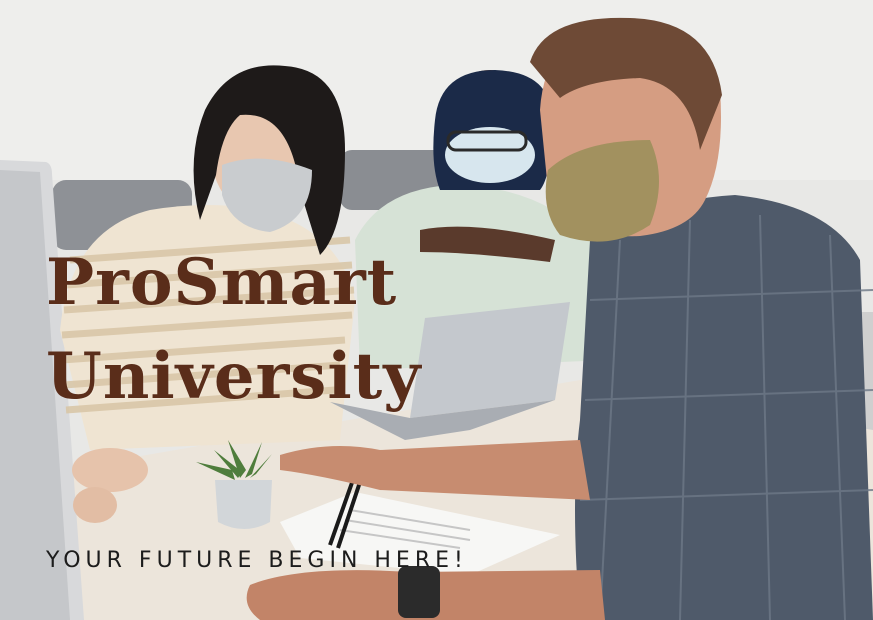 This screenshot has height=620, width=873. What do you see at coordinates (257, 560) in the screenshot?
I see `tagline: YOUR FUTURE BEGIN HERE!` at bounding box center [257, 560].